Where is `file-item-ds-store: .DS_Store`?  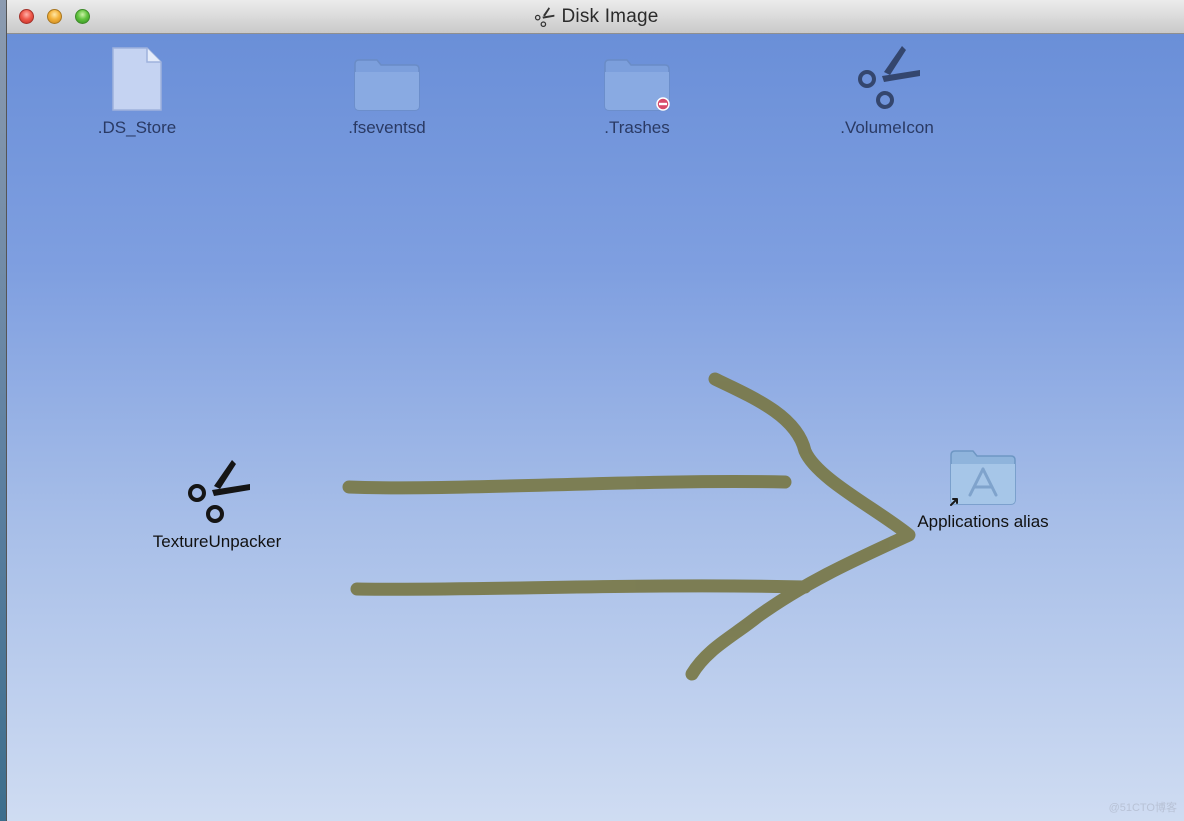 file-item-ds-store: .DS_Store is located at coordinates (137, 90).